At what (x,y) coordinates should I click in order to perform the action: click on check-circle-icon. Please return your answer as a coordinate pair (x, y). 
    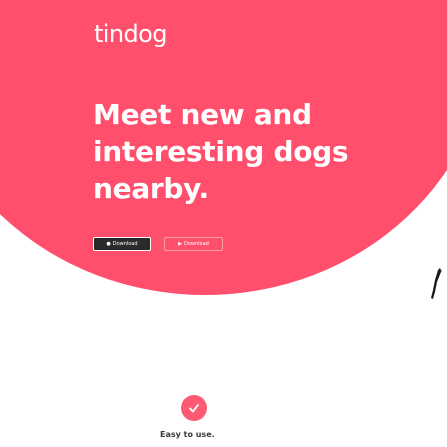
    Looking at the image, I should click on (194, 408).